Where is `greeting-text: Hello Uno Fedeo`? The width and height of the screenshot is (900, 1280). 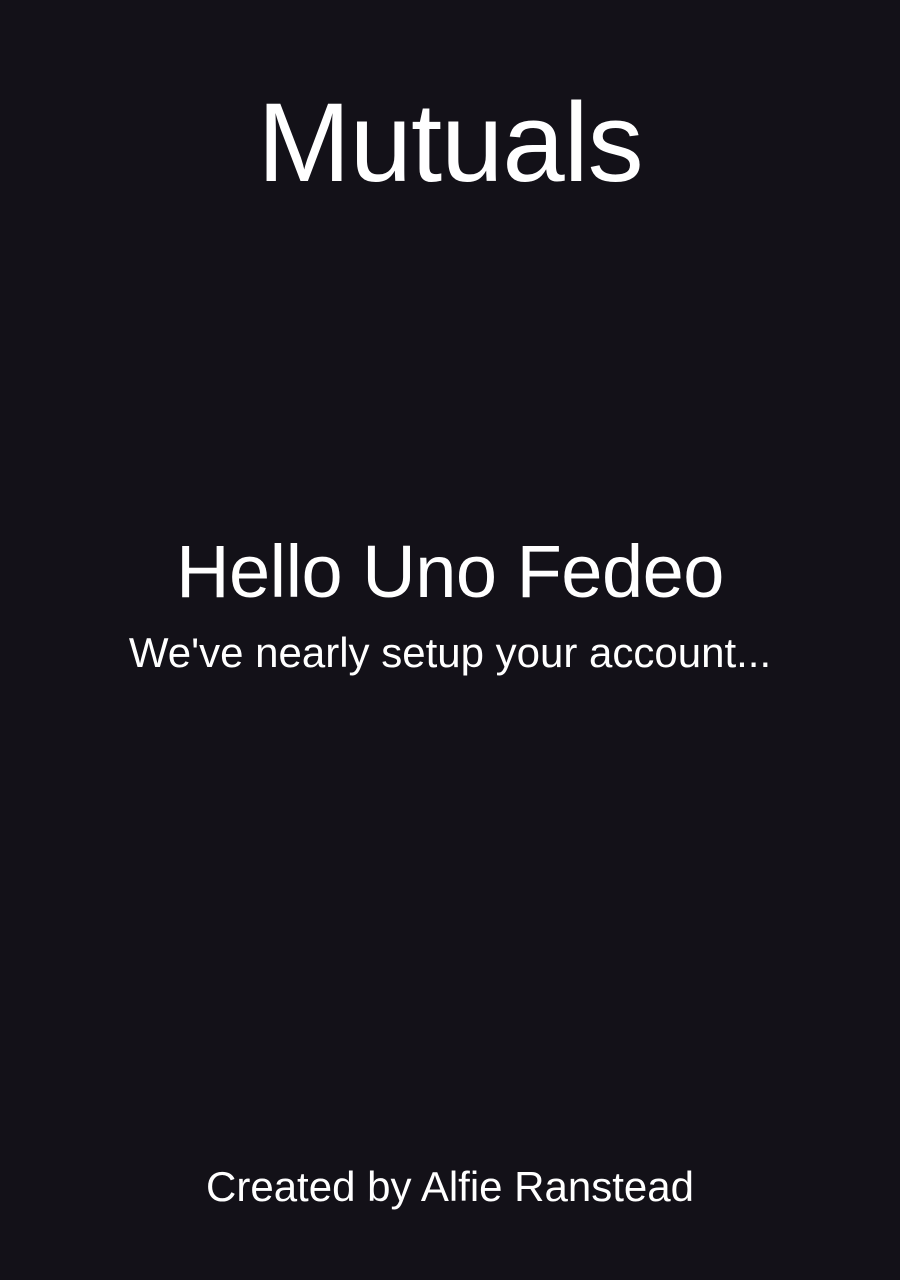
greeting-text: Hello Uno Fedeo is located at coordinates (450, 571).